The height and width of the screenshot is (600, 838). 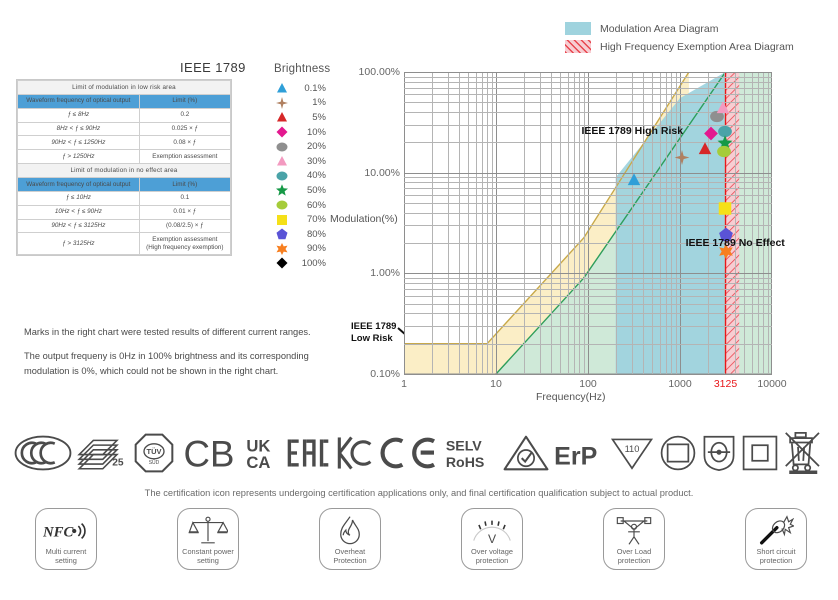 I want to click on cell-frequency: 8Hz < ƒ ≤ 90Hz, so click(x=78, y=129).